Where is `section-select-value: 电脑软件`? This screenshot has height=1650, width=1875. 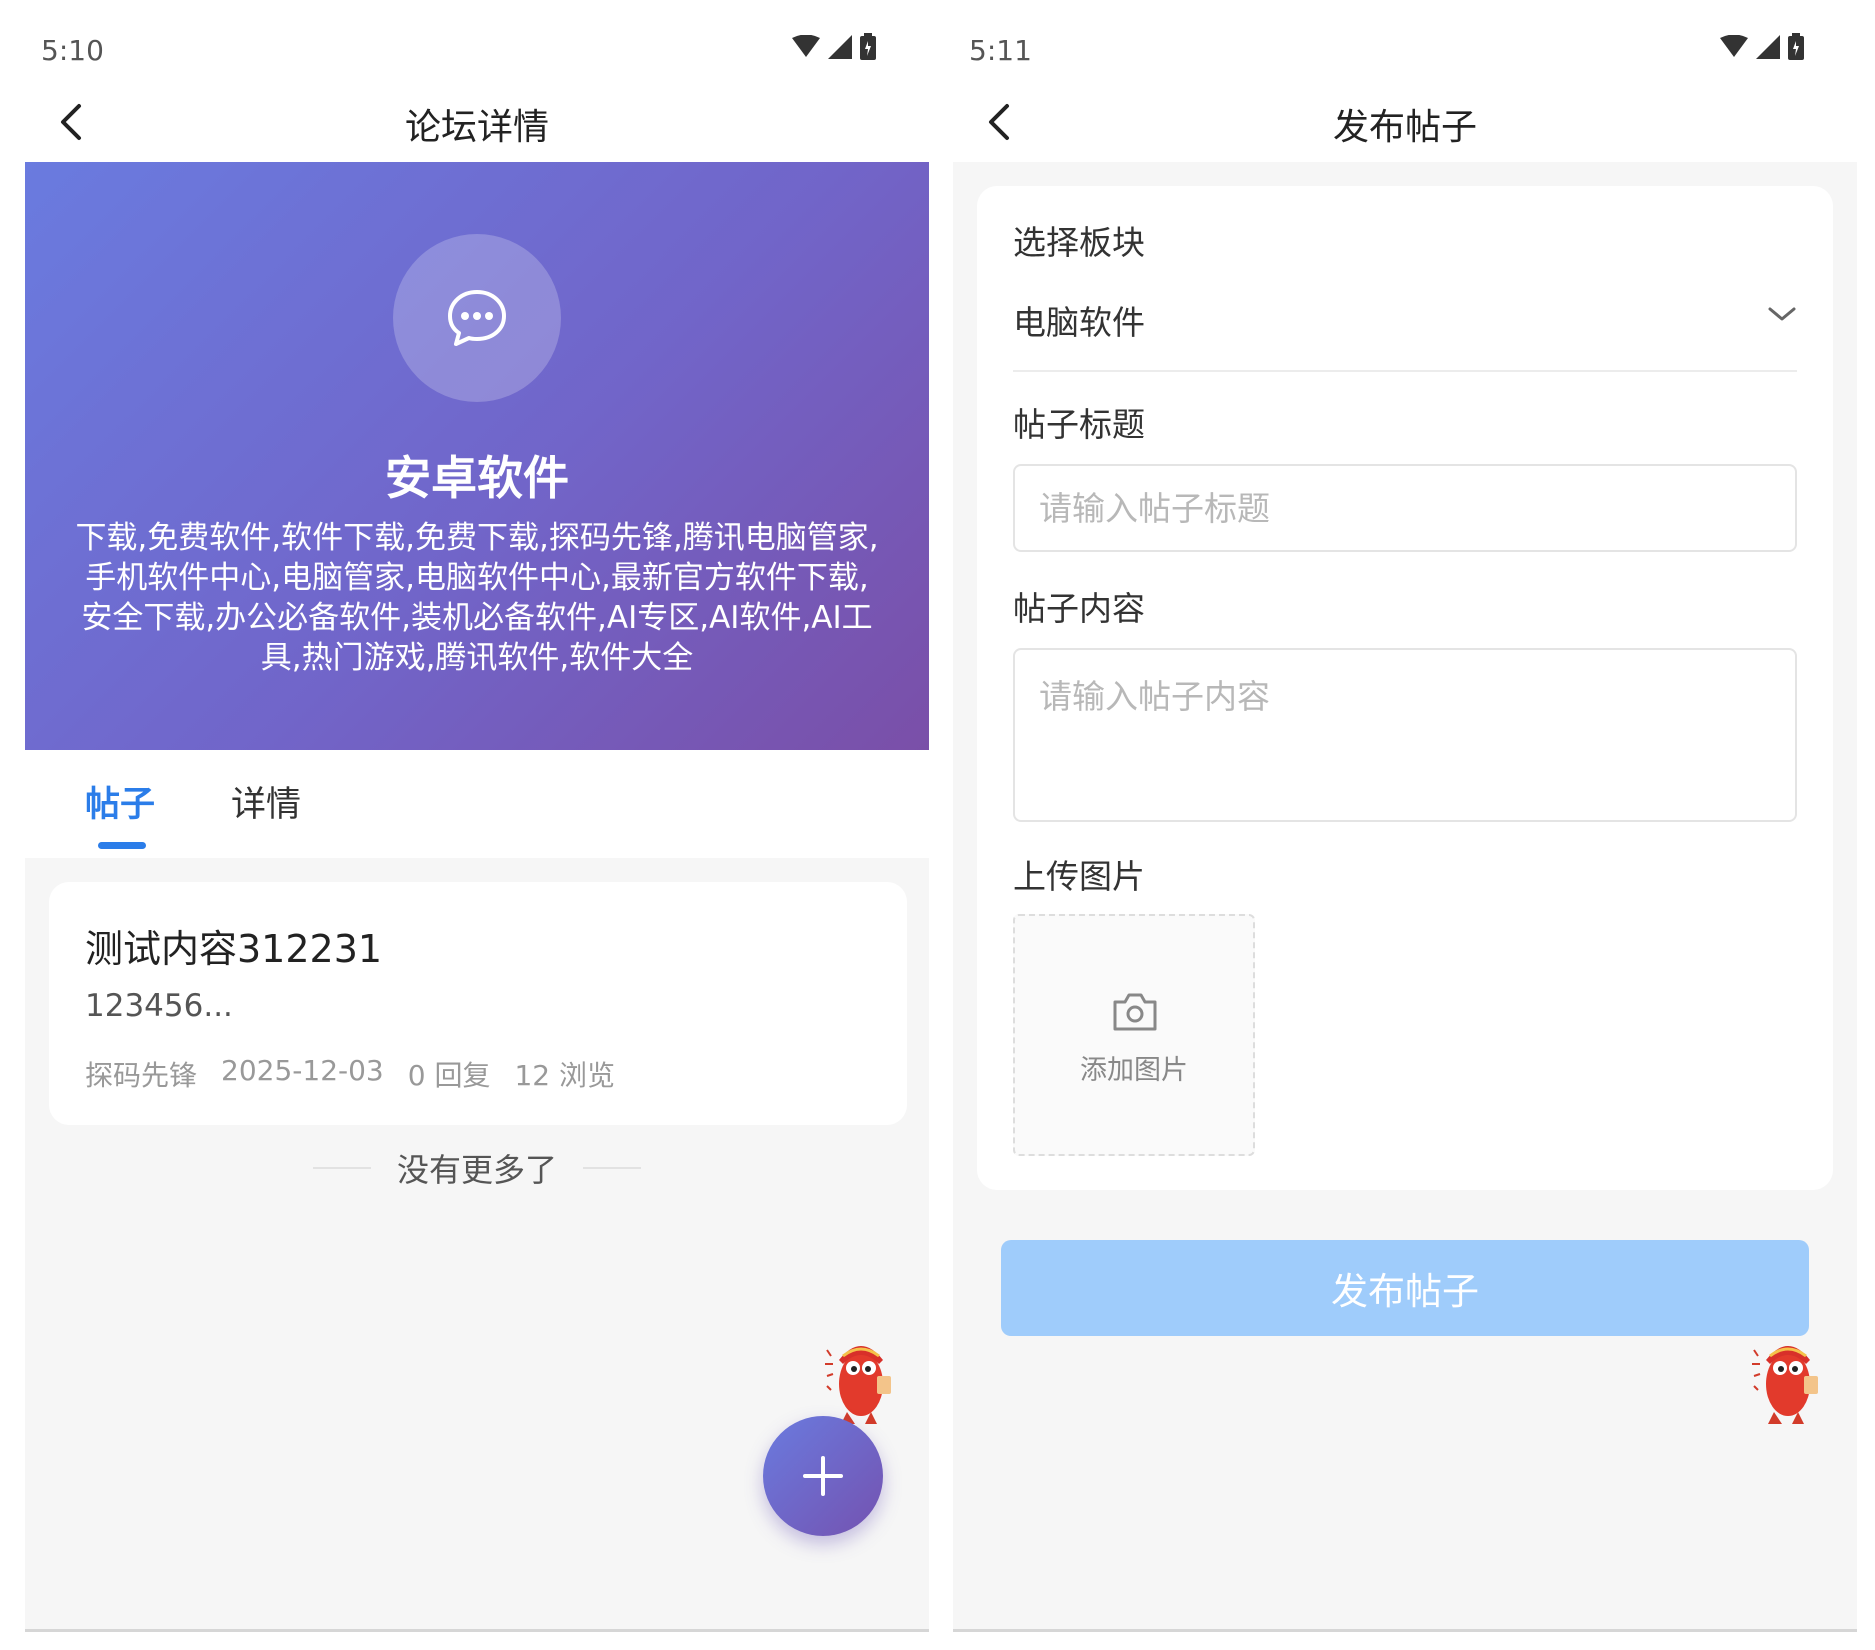
section-select-value: 电脑软件 is located at coordinates (1079, 322).